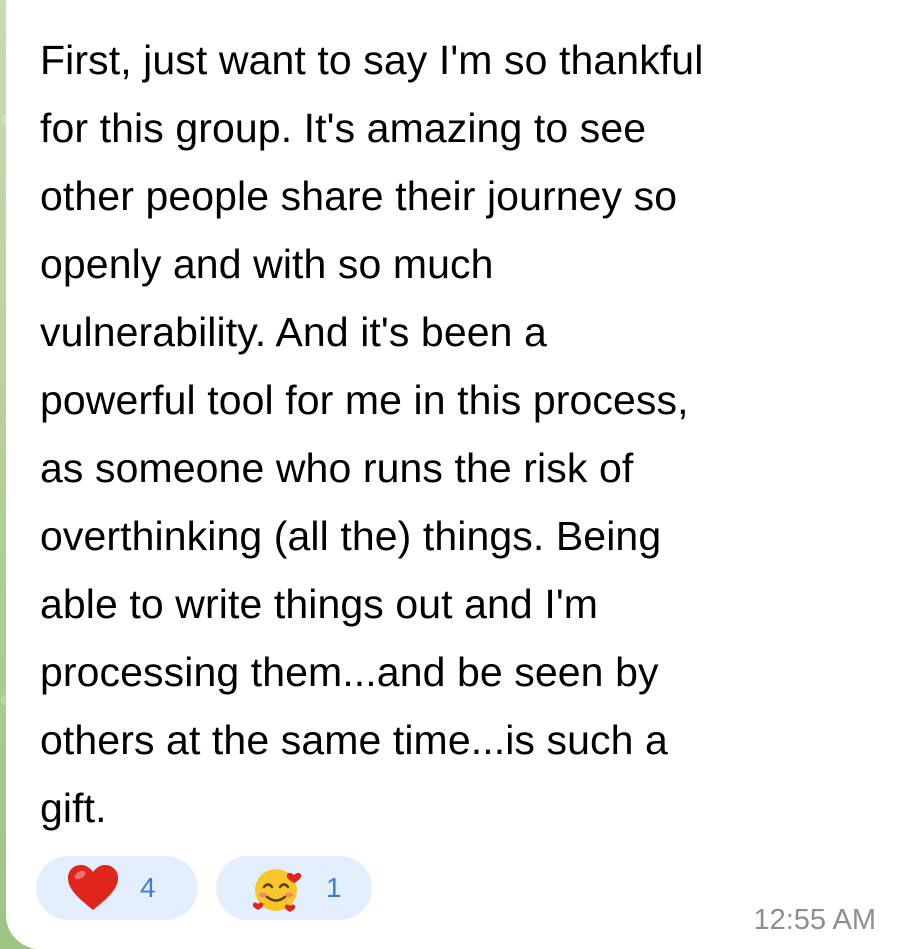 The height and width of the screenshot is (949, 910). I want to click on reactions-bar: 4 1, so click(204, 888).